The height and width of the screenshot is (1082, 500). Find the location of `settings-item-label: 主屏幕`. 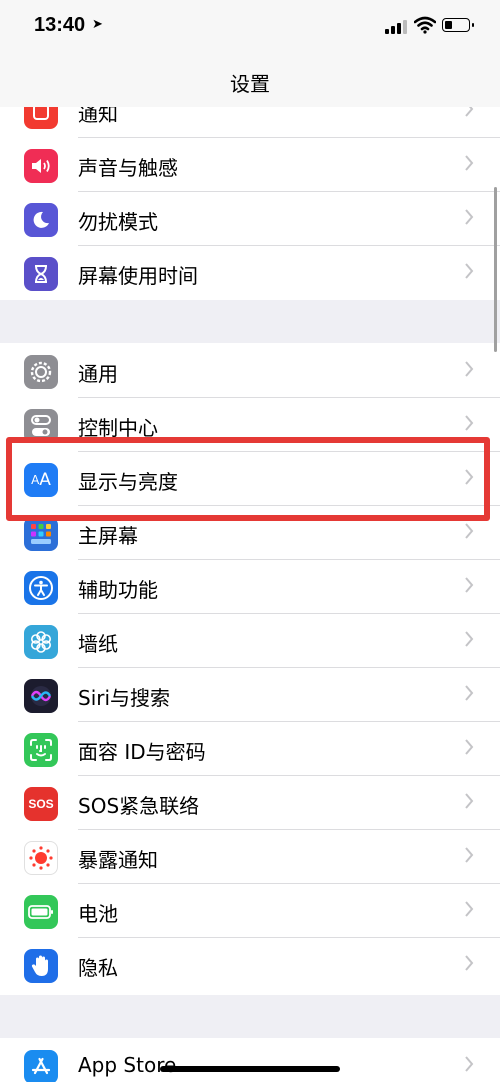

settings-item-label: 主屏幕 is located at coordinates (108, 536).